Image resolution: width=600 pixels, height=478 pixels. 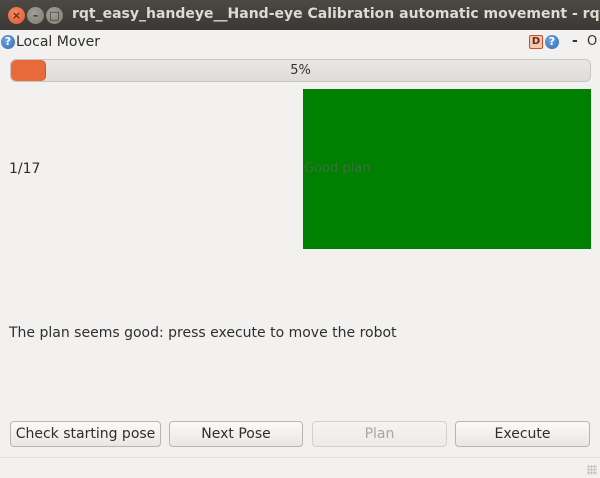 I want to click on resize-grip-icon, so click(x=592, y=470).